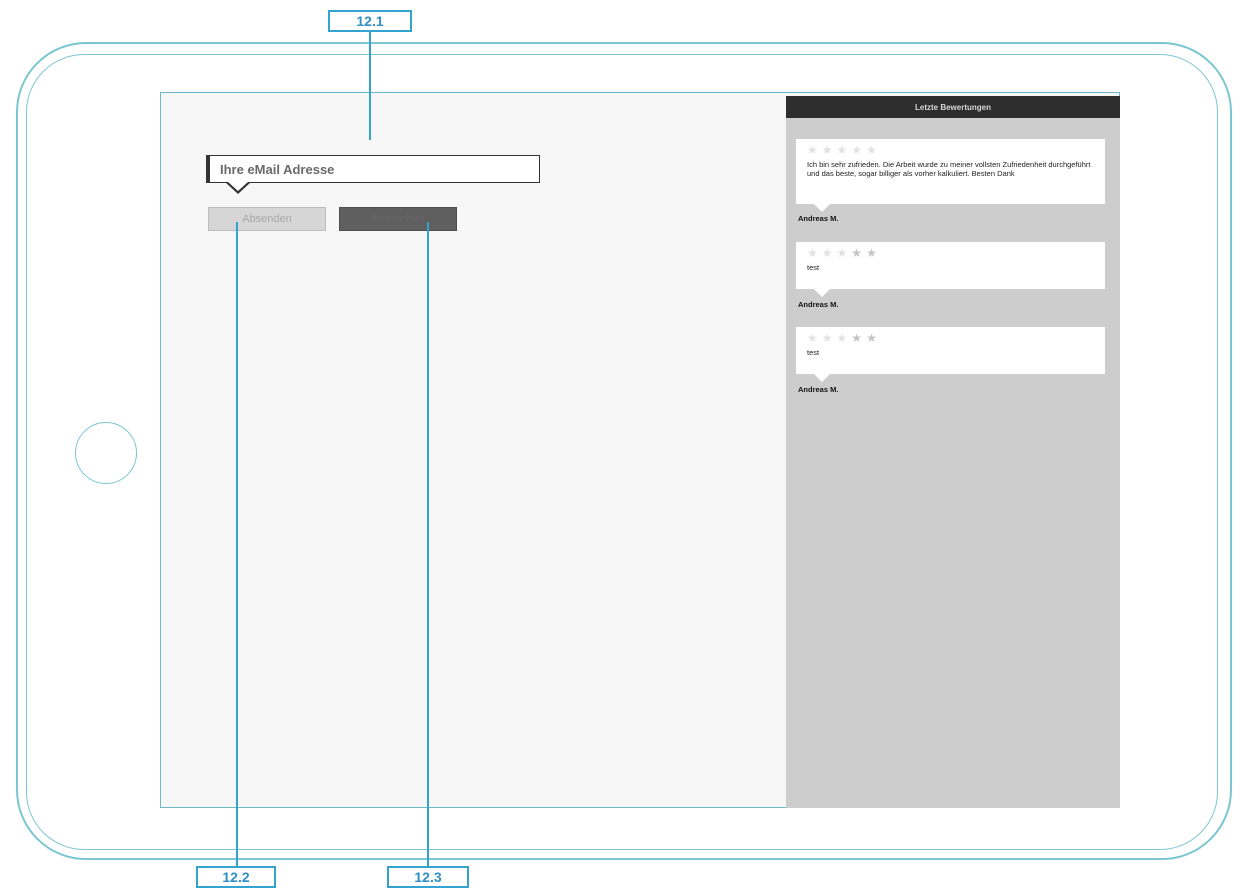 The width and height of the screenshot is (1242, 888). I want to click on home-button, so click(106, 453).